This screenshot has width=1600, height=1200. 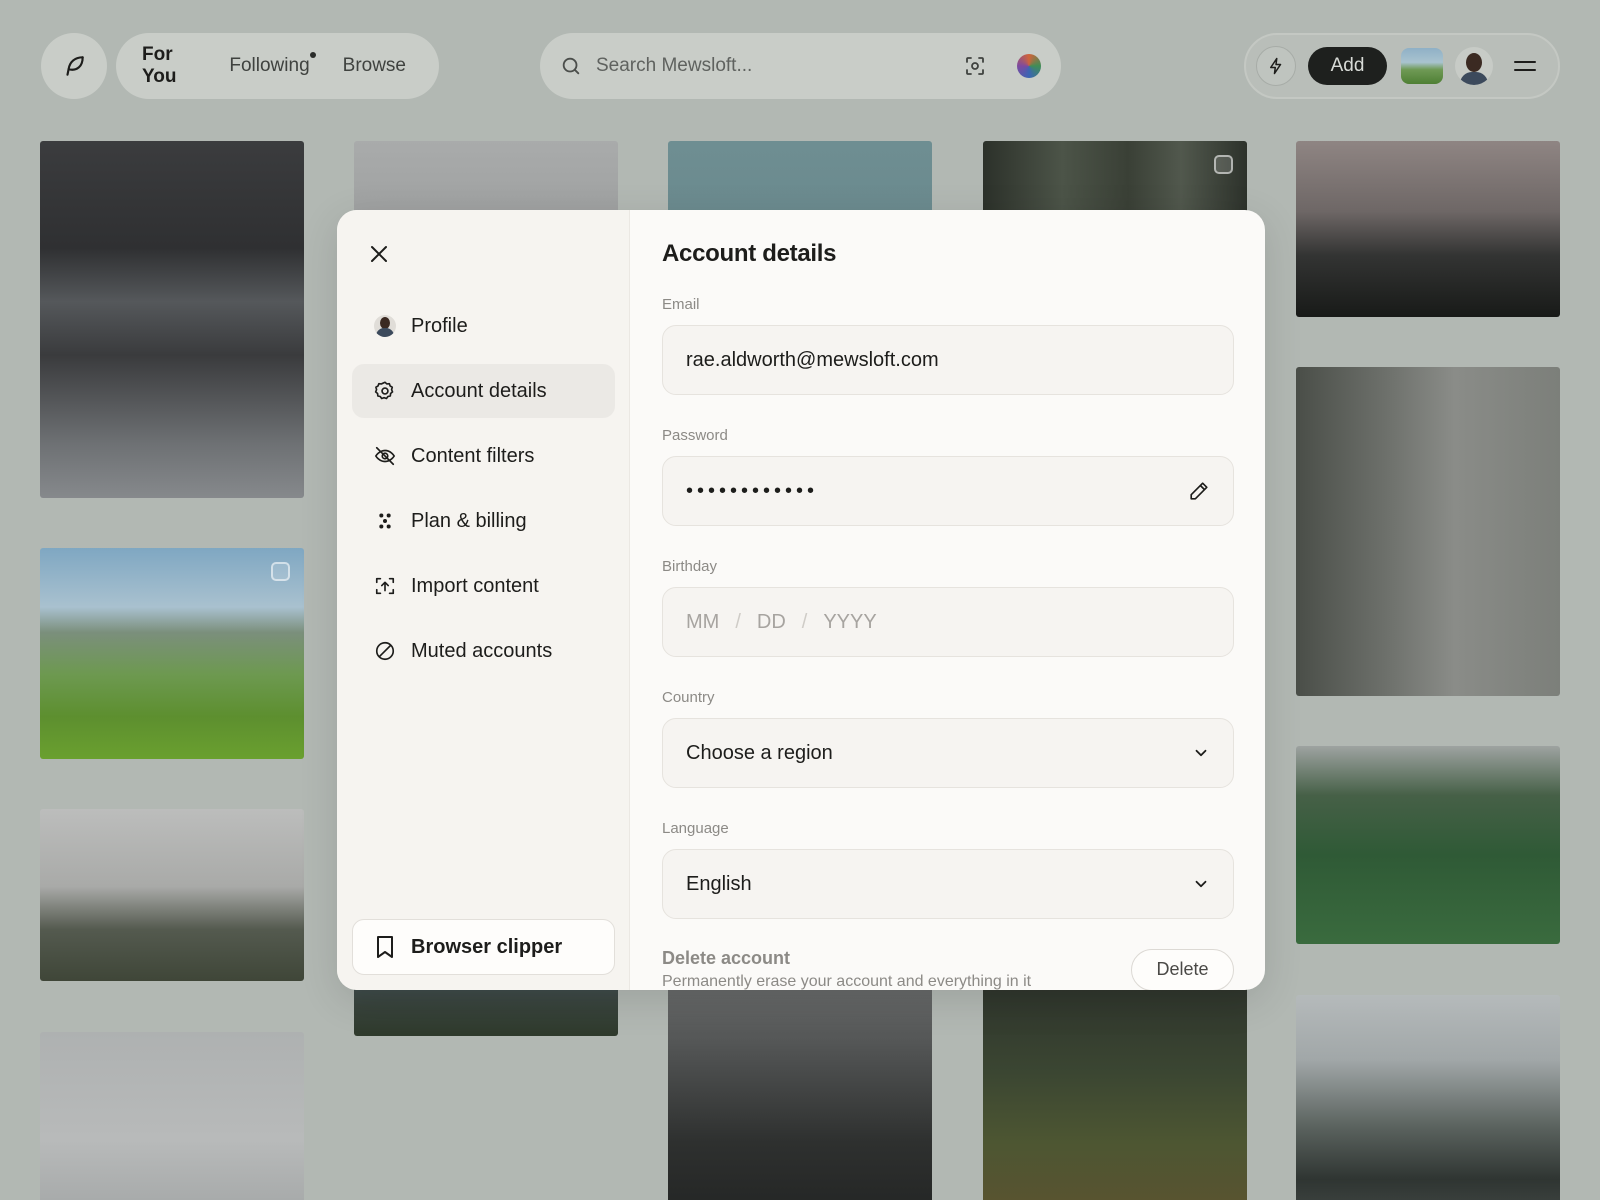 I want to click on password-value: ••••••••••••, so click(x=752, y=490).